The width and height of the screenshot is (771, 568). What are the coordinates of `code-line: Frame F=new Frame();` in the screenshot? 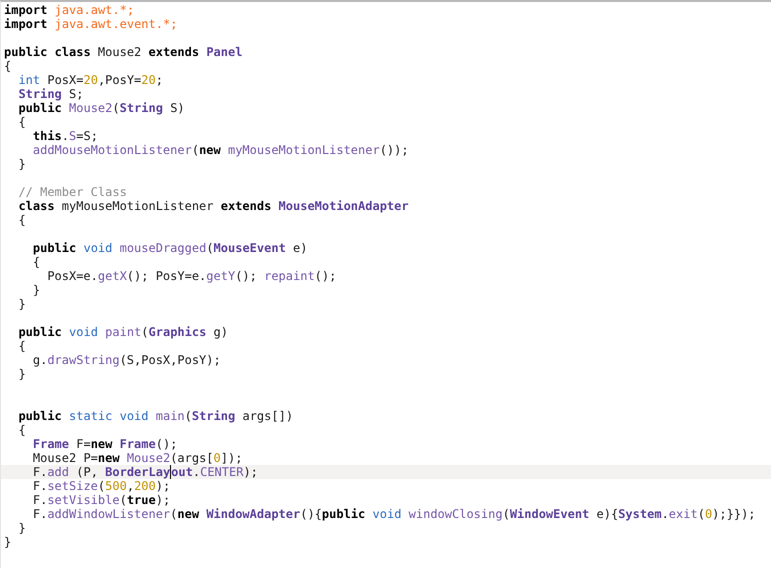 It's located at (105, 444).